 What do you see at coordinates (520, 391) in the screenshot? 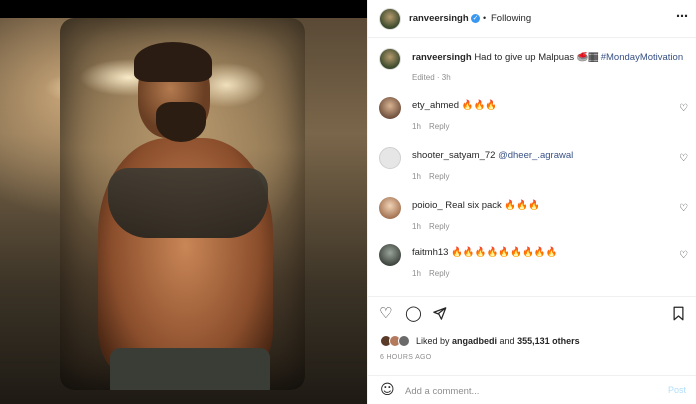
I see `comment-input` at bounding box center [520, 391].